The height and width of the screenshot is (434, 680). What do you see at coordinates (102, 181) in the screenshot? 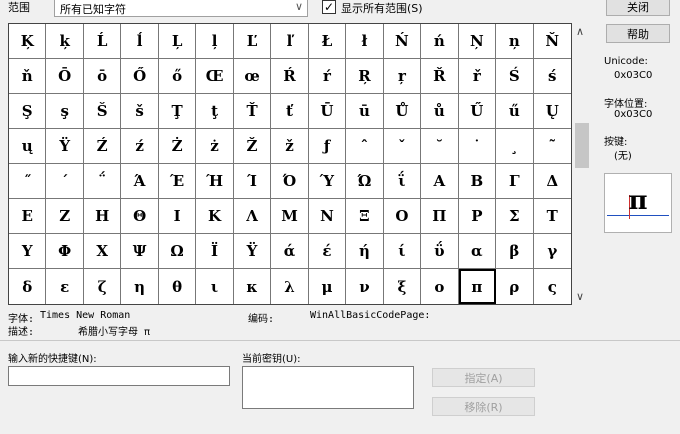
I see `char-cell: ΅` at bounding box center [102, 181].